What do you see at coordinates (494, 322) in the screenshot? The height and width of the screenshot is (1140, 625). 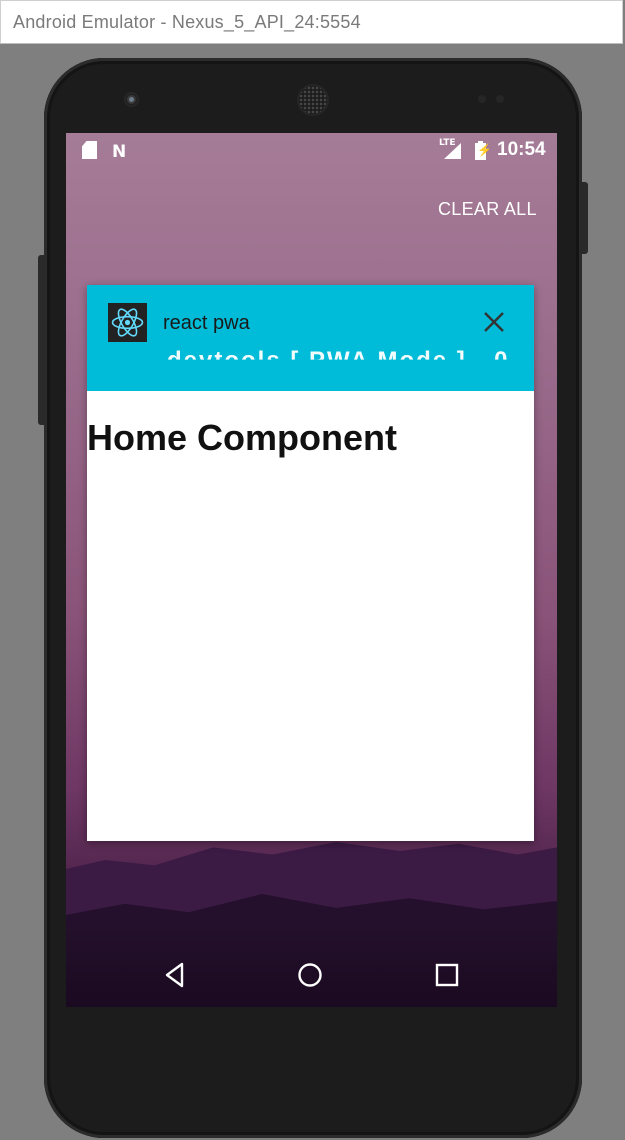 I see `close-icon` at bounding box center [494, 322].